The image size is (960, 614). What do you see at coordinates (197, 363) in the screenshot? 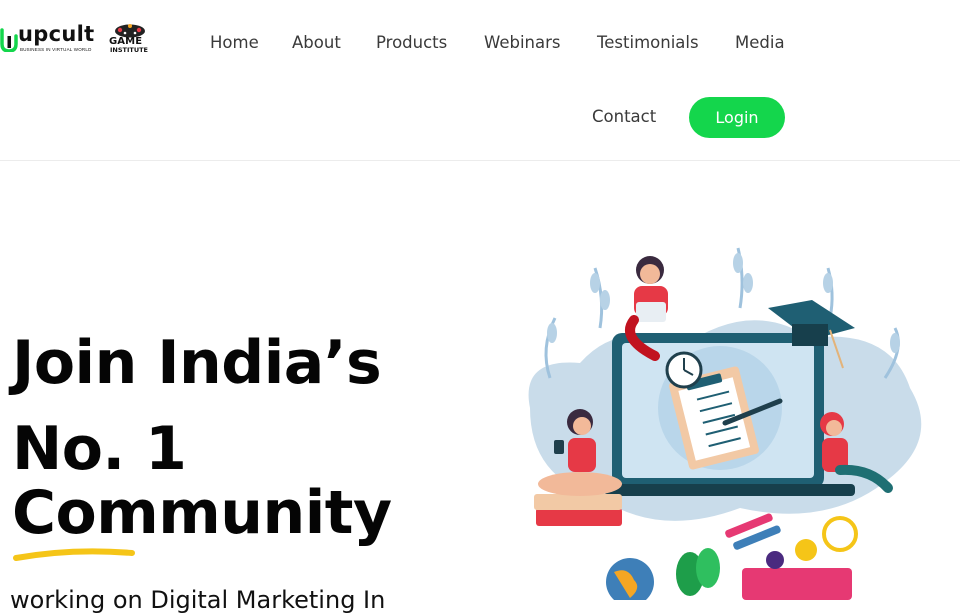
I see `hero-title-line-1: Join India’s` at bounding box center [197, 363].